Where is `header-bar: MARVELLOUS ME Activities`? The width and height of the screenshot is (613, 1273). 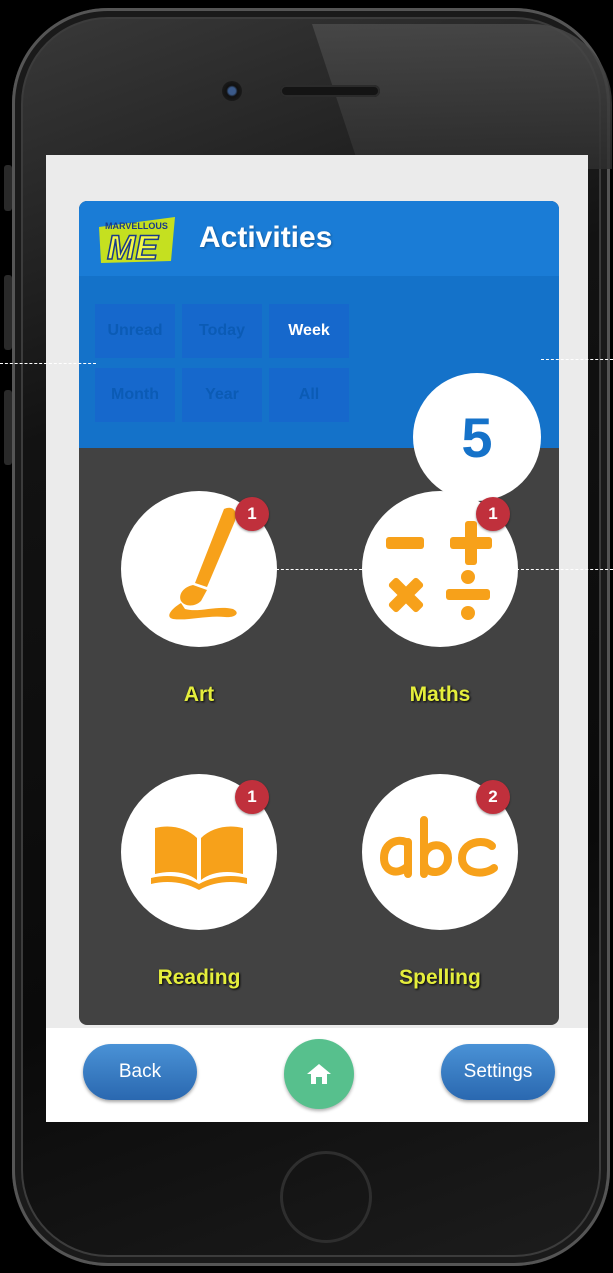 header-bar: MARVELLOUS ME Activities is located at coordinates (319, 238).